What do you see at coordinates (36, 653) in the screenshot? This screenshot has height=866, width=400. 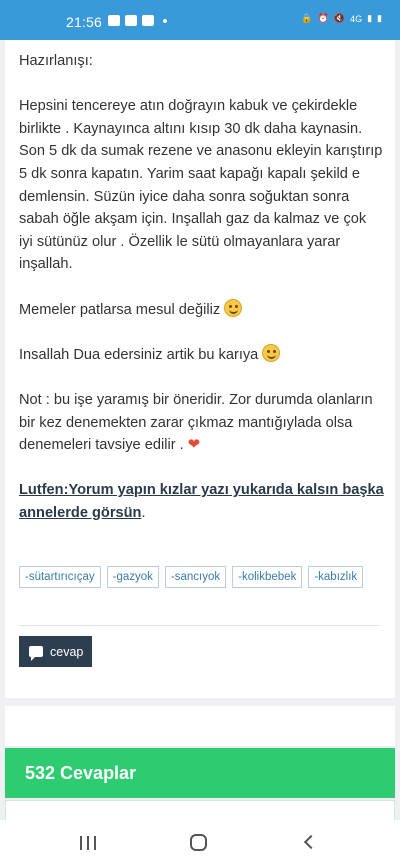 I see `chat-bubble-icon` at bounding box center [36, 653].